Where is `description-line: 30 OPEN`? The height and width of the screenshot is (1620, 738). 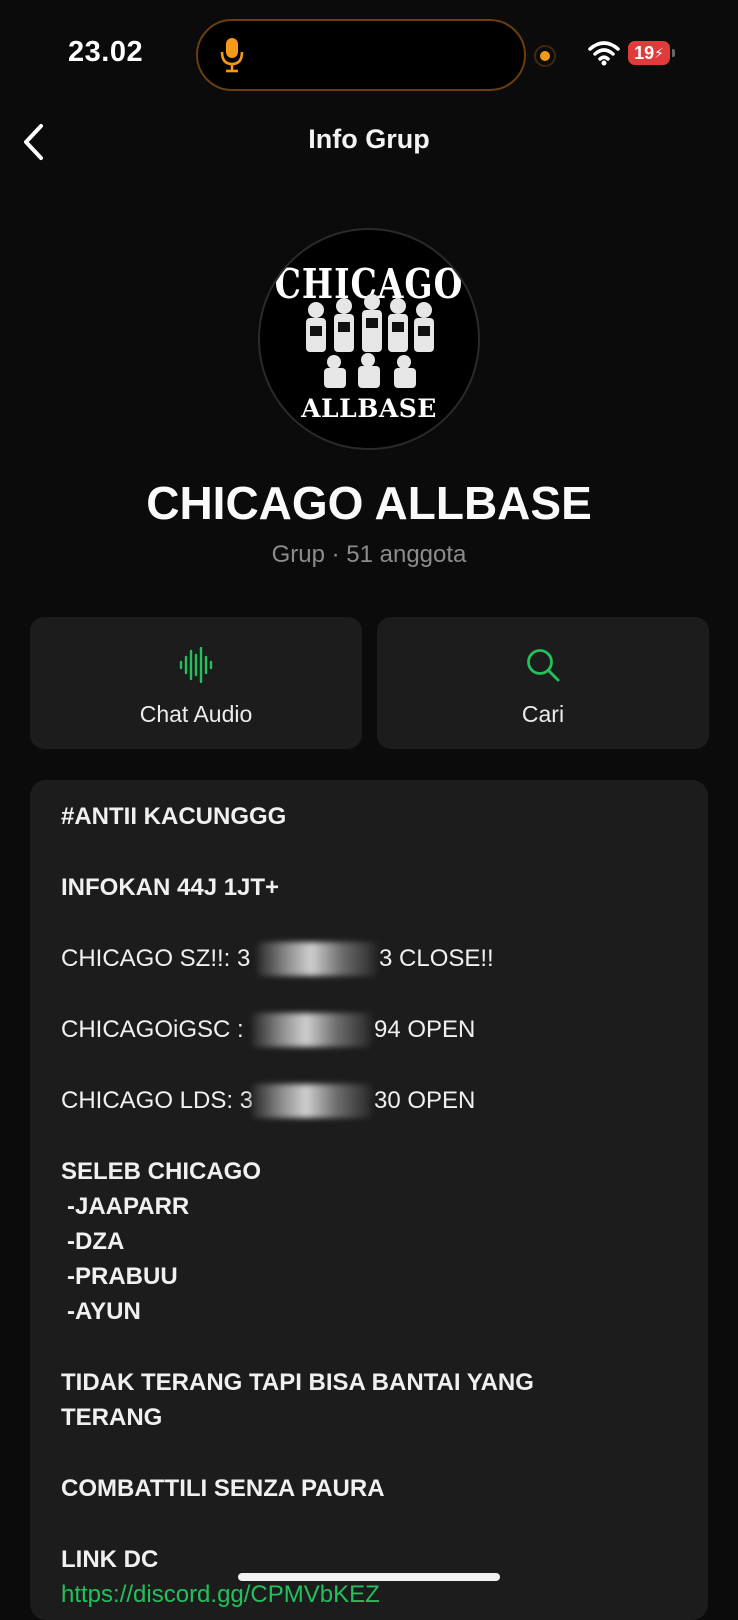 description-line: 30 OPEN is located at coordinates (425, 1100).